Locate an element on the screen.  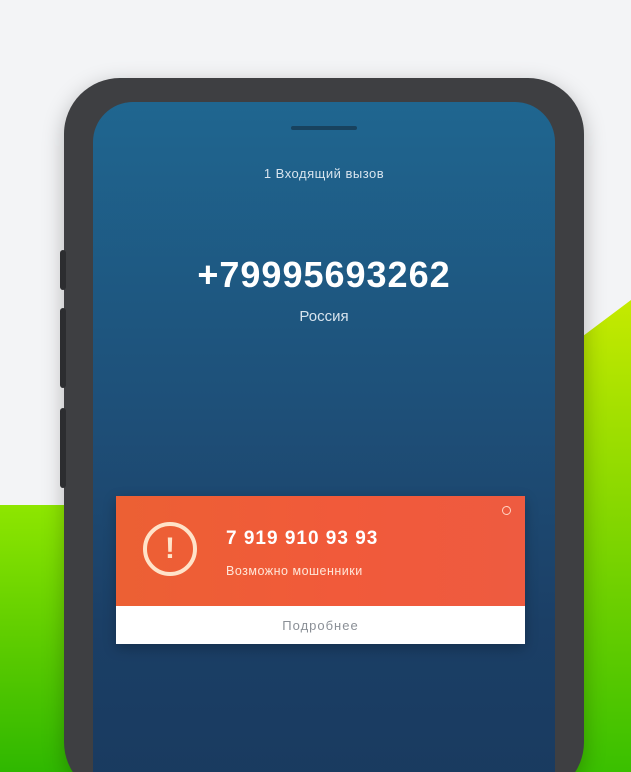
phone-volume-up-button is located at coordinates (63, 348).